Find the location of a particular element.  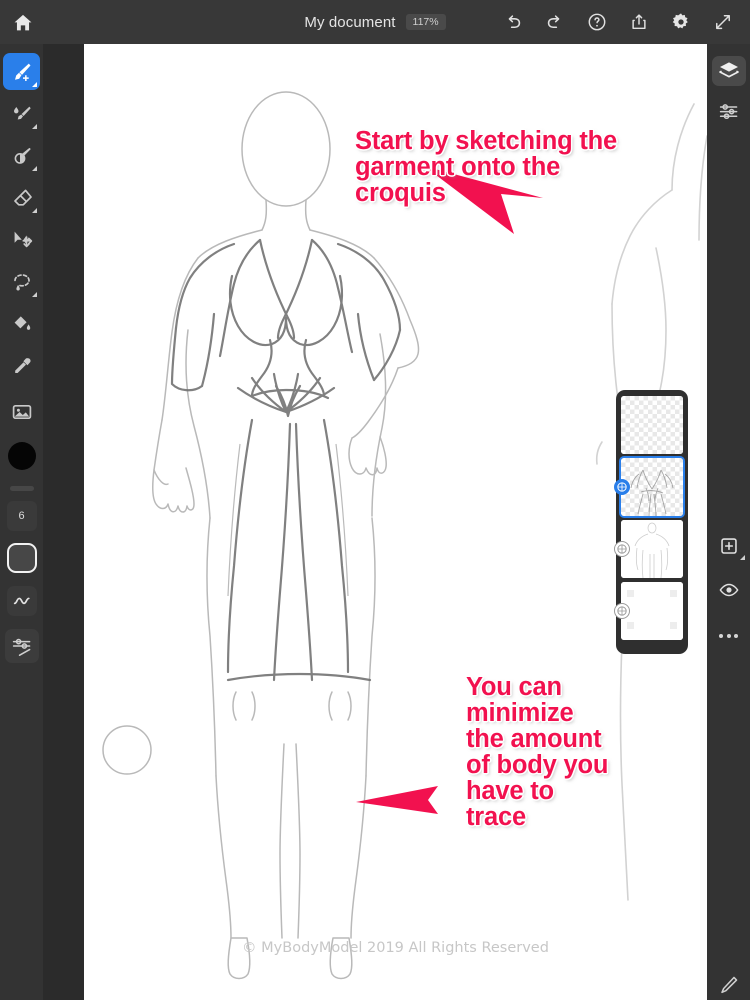

tool-eraser is located at coordinates (21, 197).